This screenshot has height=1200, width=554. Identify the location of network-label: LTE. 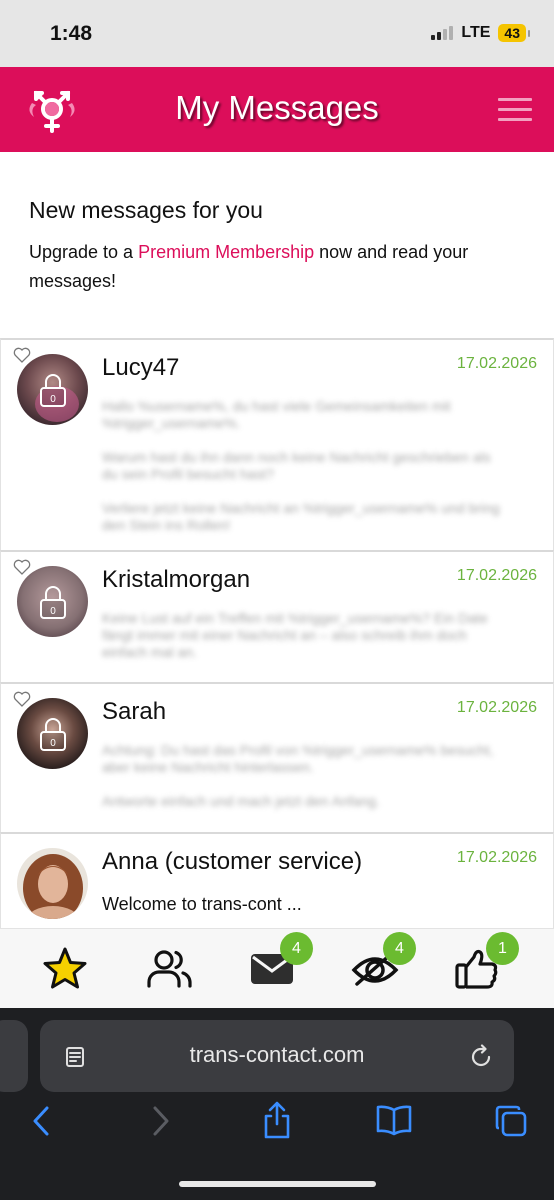
(476, 32).